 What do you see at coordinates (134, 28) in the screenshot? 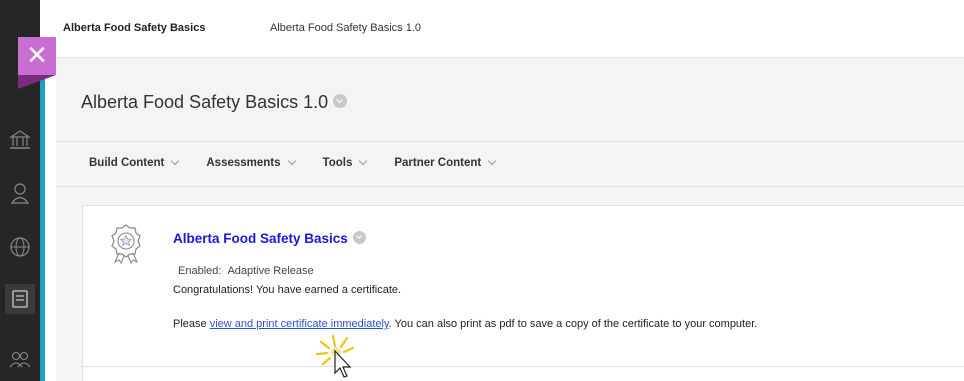
I see `breadcrumb-course: Alberta Food Safety Basics` at bounding box center [134, 28].